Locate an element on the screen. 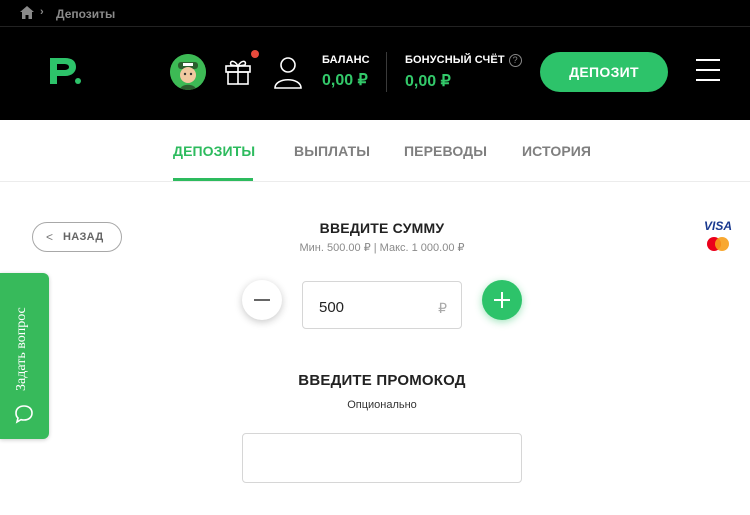 This screenshot has width=750, height=515. balance-label: БАЛАНС is located at coordinates (346, 60).